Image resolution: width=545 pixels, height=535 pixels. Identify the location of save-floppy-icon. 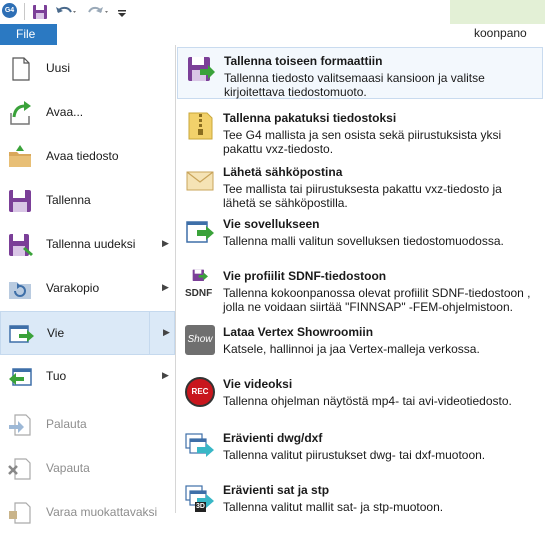
(20, 201).